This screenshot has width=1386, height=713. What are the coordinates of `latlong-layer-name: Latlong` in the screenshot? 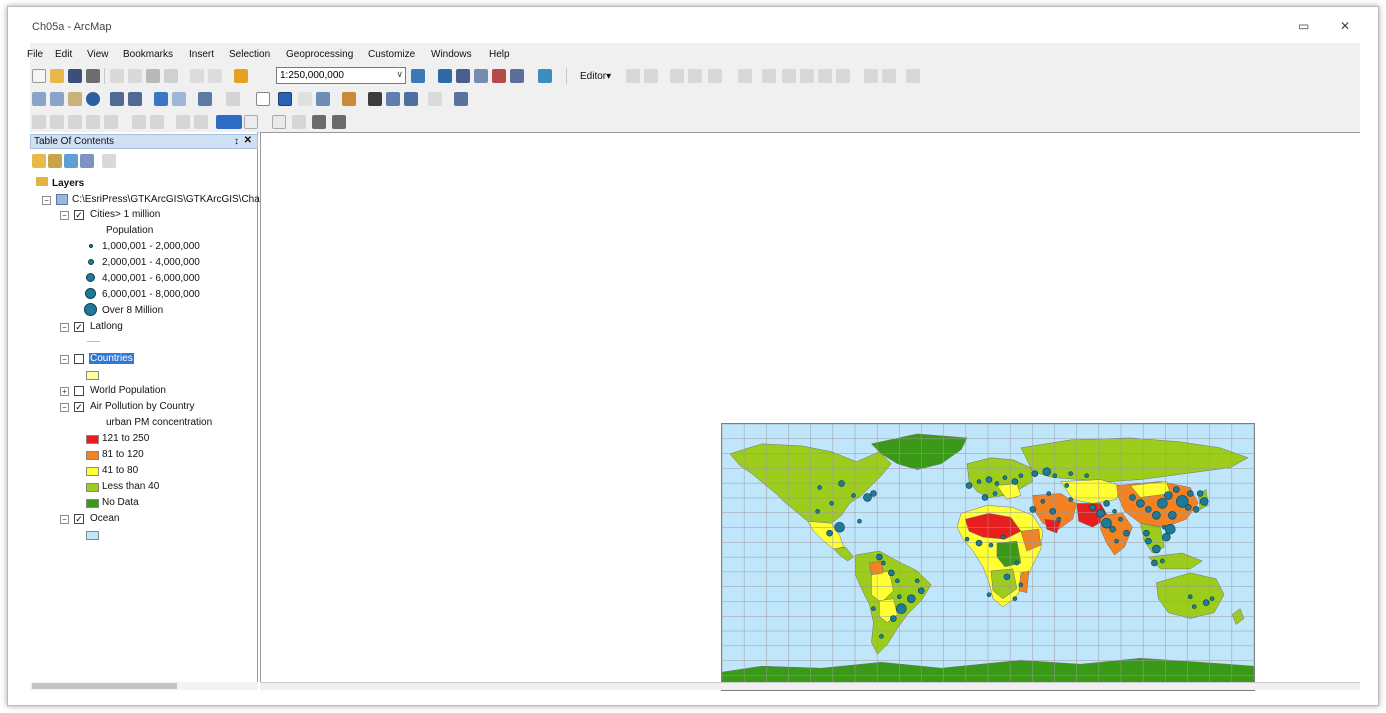 It's located at (106, 326).